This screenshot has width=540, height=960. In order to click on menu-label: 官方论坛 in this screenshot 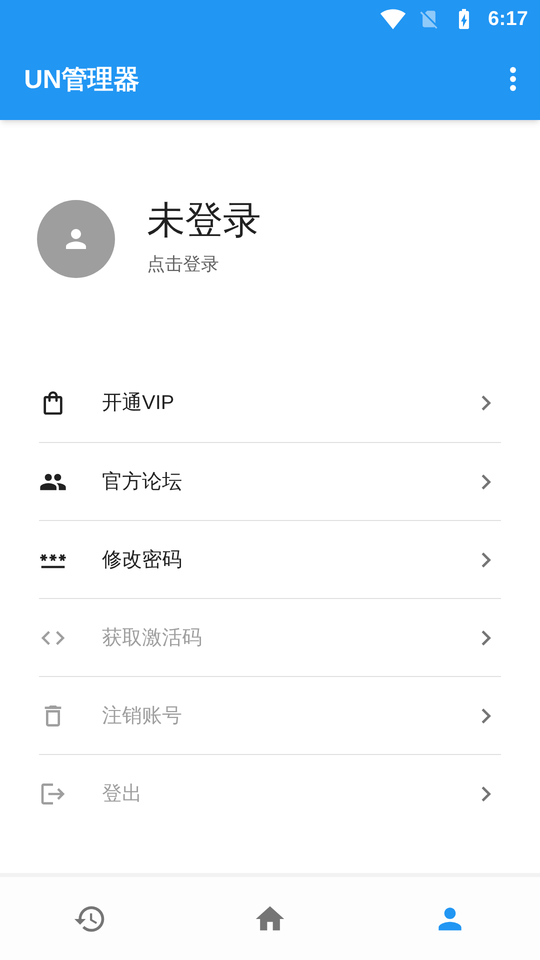, I will do `click(142, 482)`.